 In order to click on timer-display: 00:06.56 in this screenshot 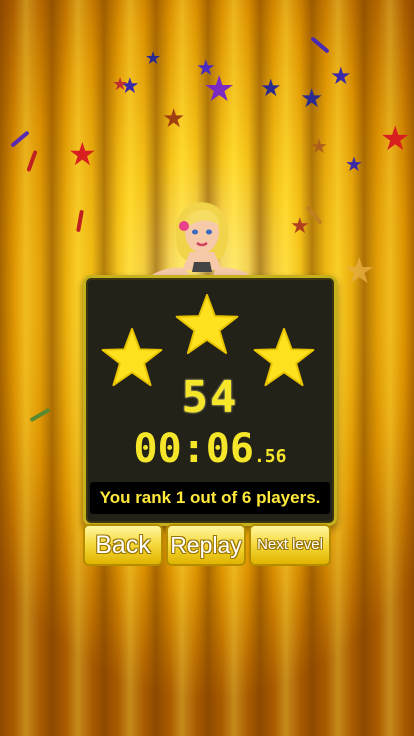, I will do `click(210, 449)`.